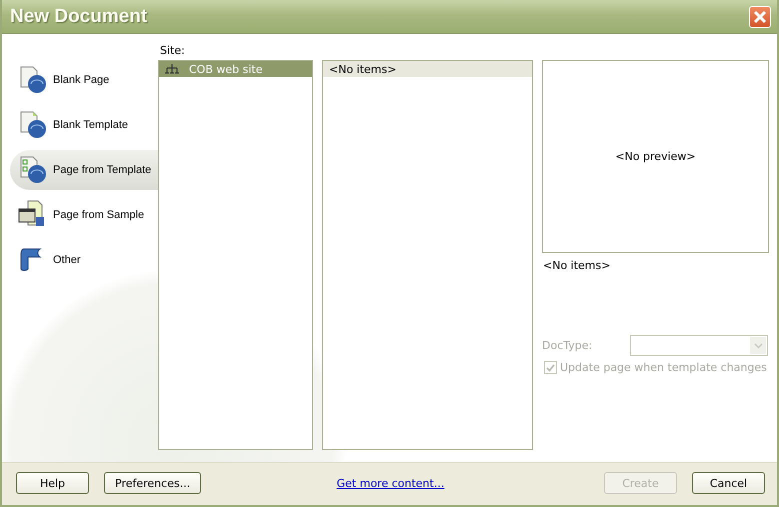 The image size is (779, 507). I want to click on dialog-button: Help, so click(52, 483).